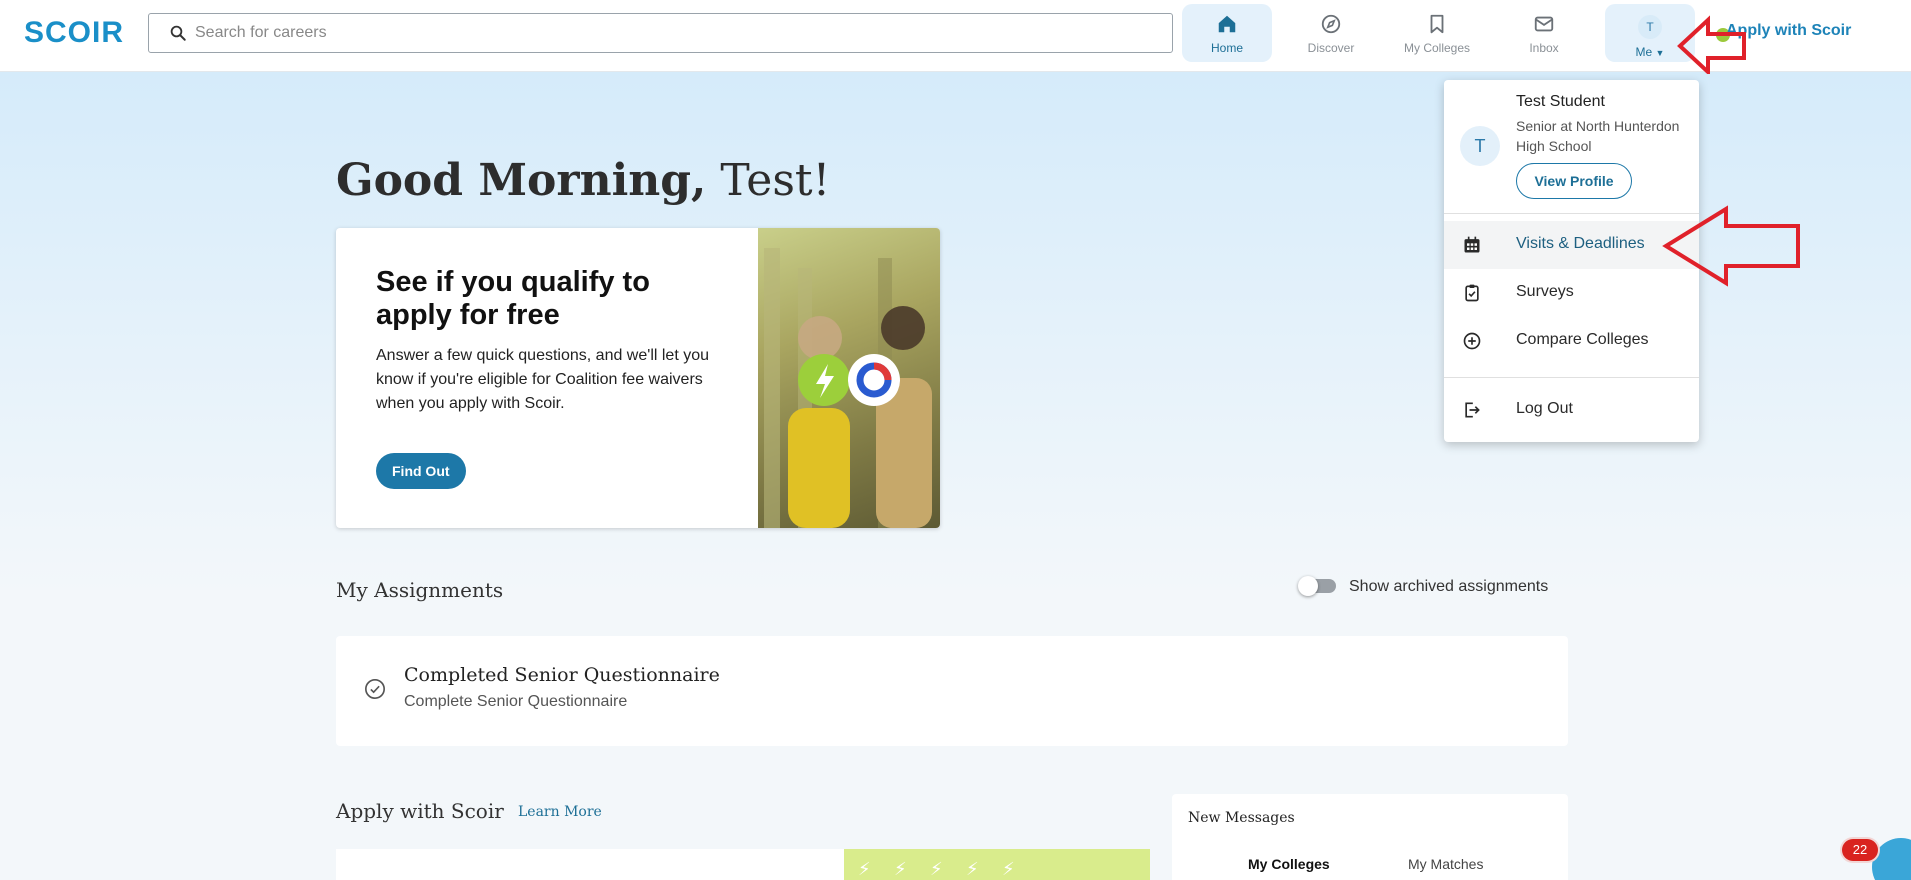  What do you see at coordinates (1860, 850) in the screenshot?
I see `chat-unread-badge: 22` at bounding box center [1860, 850].